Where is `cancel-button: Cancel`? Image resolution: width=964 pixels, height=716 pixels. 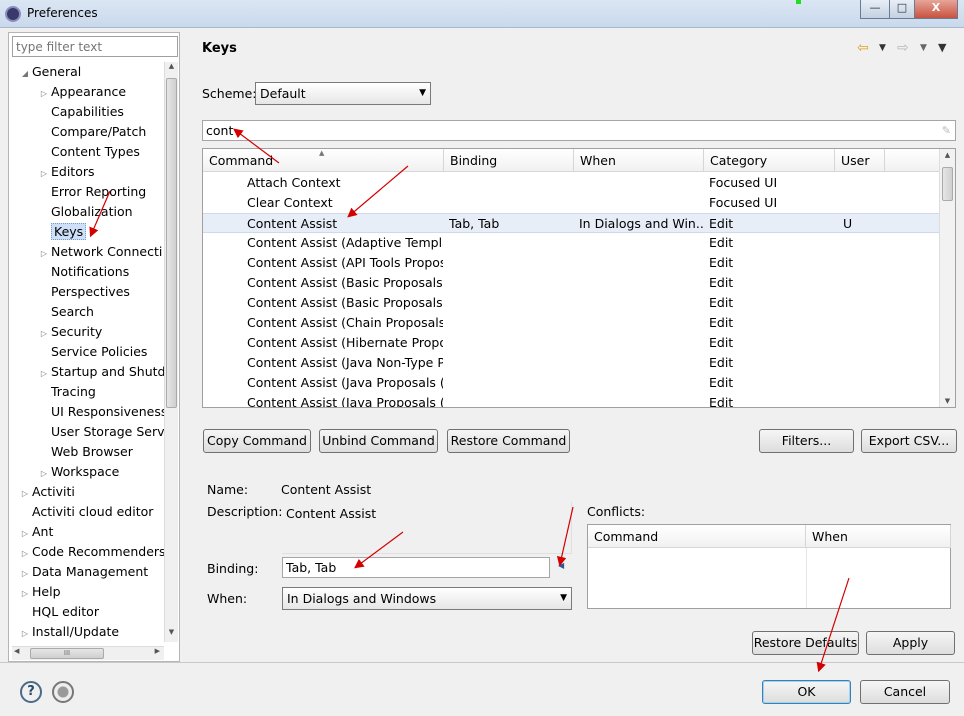 cancel-button: Cancel is located at coordinates (905, 692).